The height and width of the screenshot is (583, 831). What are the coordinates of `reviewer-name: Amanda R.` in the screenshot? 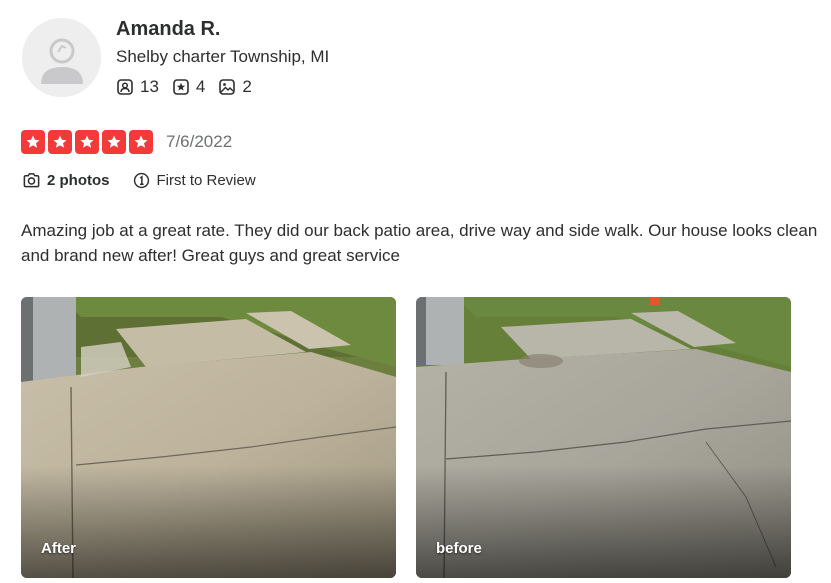 It's located at (168, 29).